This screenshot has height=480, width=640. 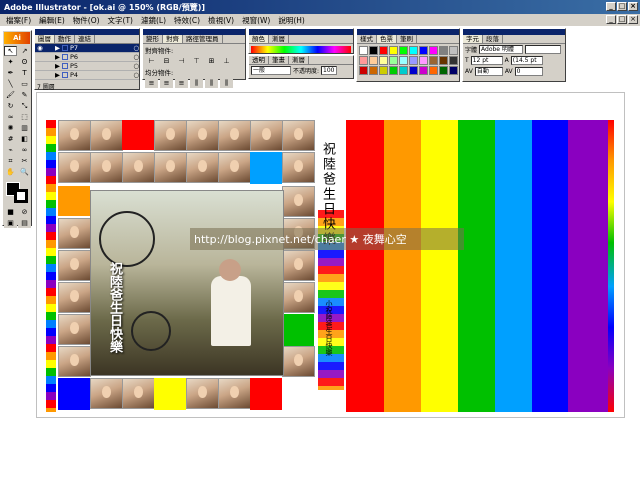 I want to click on menu-file: 檔案(F), so click(x=18, y=20).